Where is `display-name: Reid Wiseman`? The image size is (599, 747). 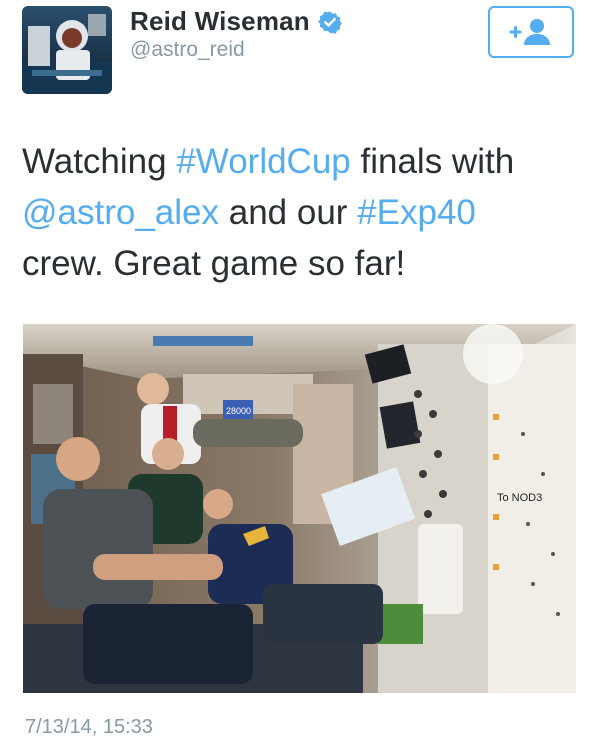 display-name: Reid Wiseman is located at coordinates (220, 21).